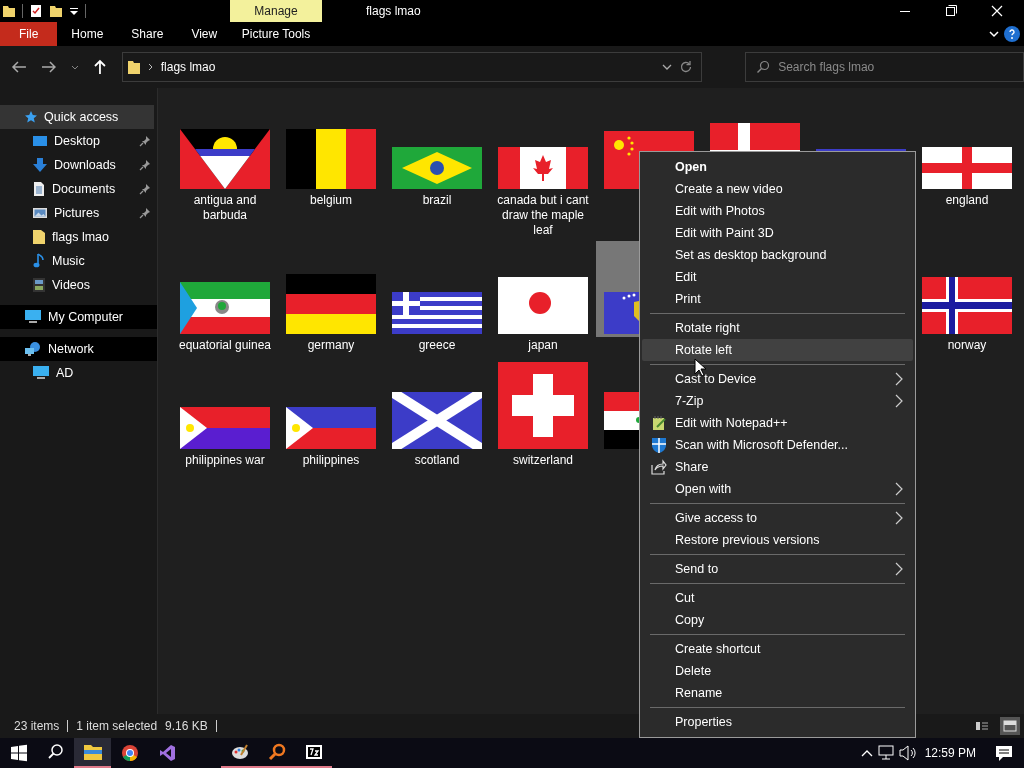  I want to click on infinity-loop-icon, so click(166, 753).